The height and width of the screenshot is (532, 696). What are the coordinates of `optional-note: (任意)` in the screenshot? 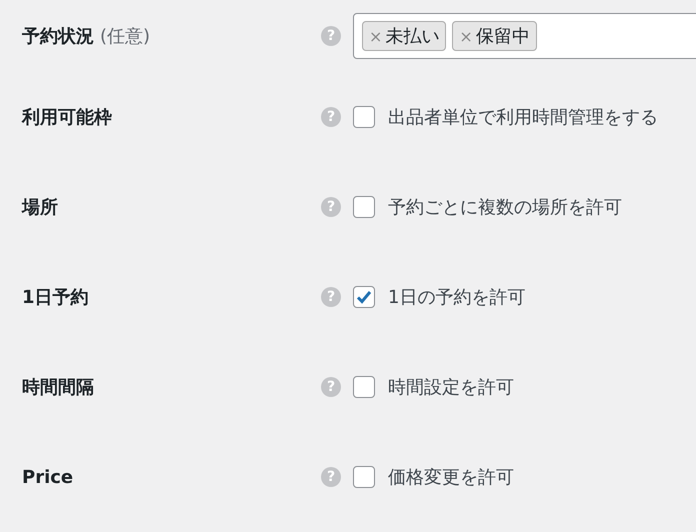 It's located at (125, 36).